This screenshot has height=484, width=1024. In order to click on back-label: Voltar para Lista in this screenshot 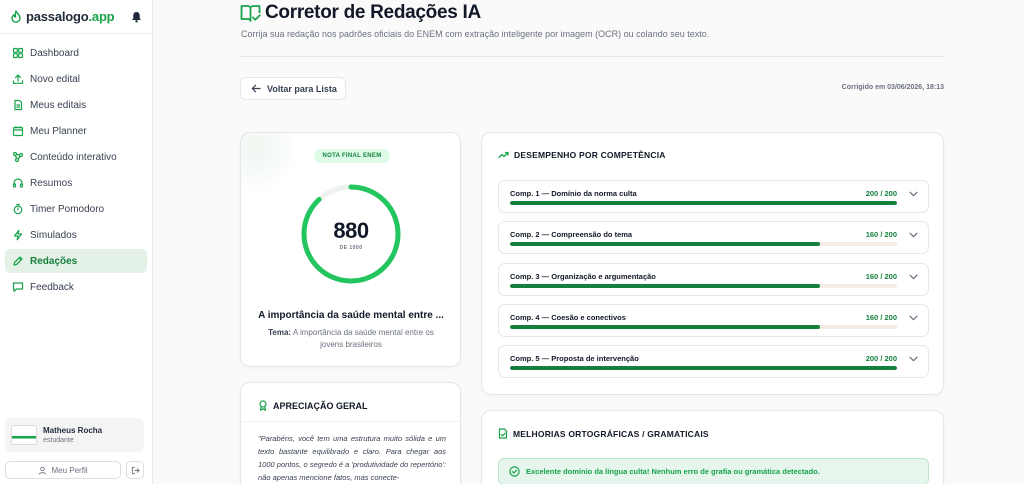, I will do `click(302, 88)`.